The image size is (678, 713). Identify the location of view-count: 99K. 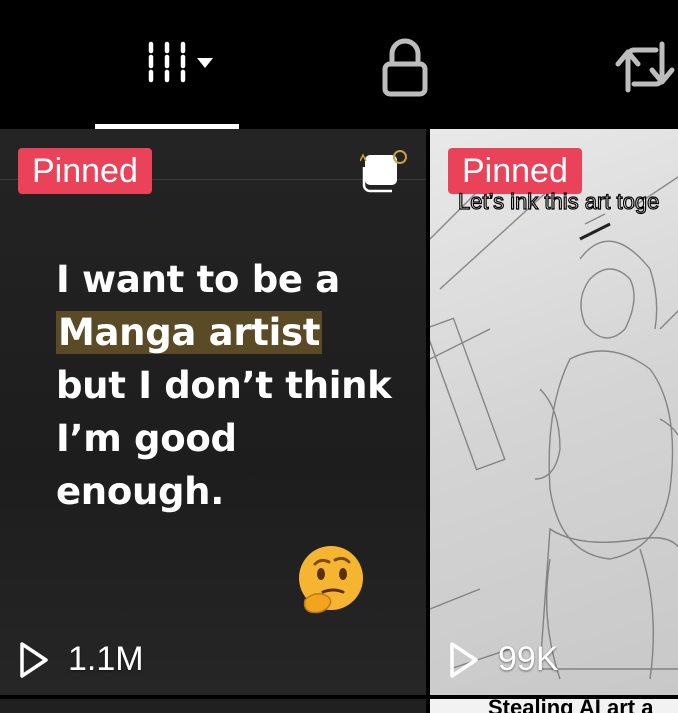
(503, 659).